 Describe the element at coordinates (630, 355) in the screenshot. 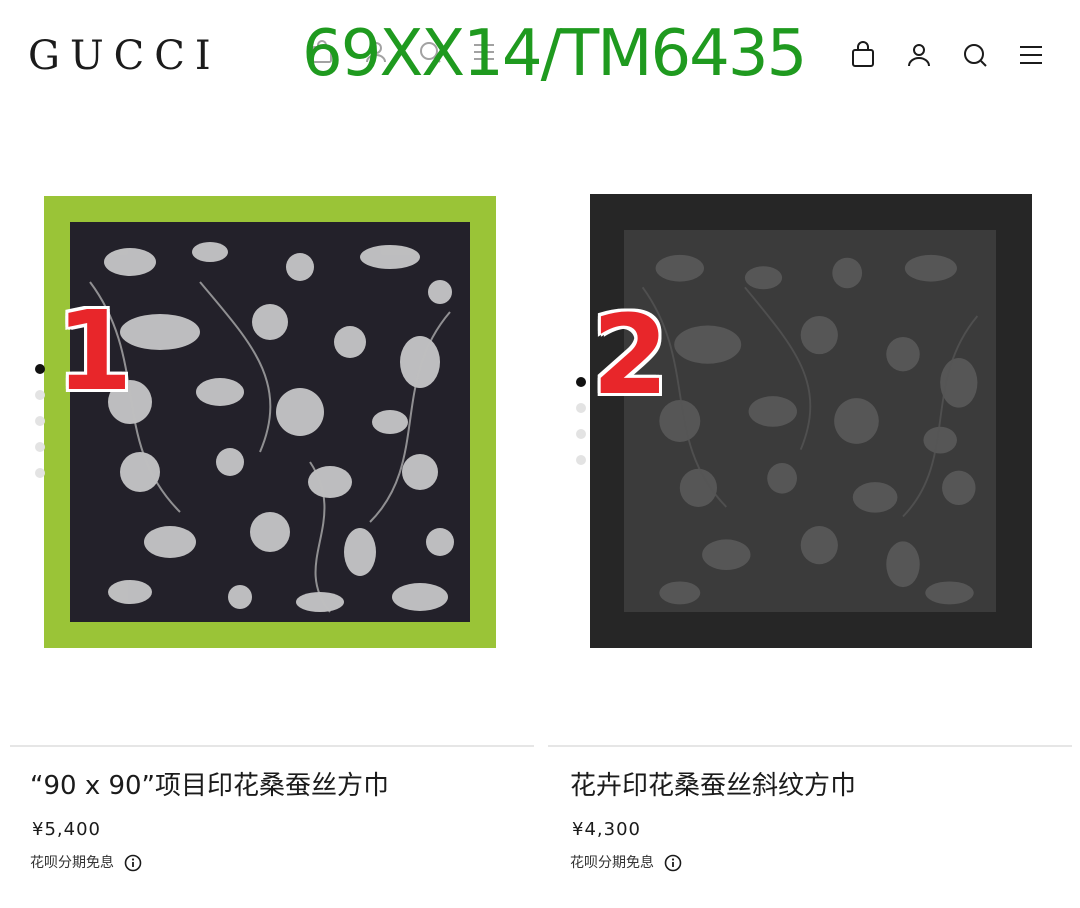

I see `product-number-badge: 2` at that location.